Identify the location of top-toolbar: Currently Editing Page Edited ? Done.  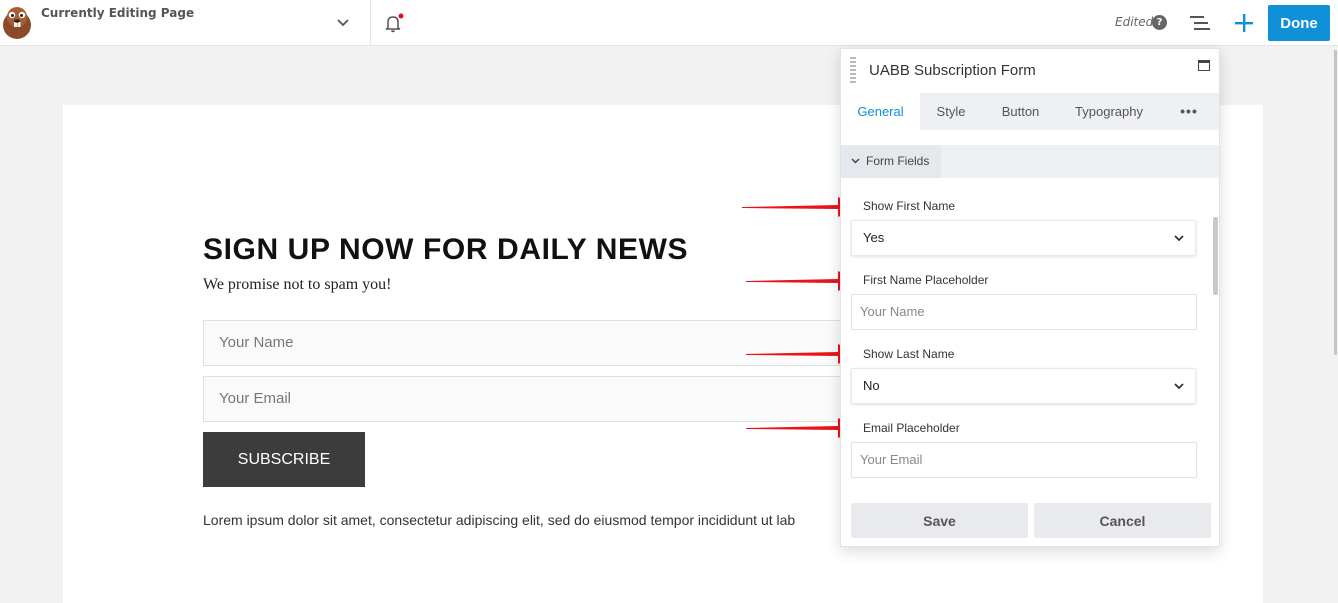
(669, 23).